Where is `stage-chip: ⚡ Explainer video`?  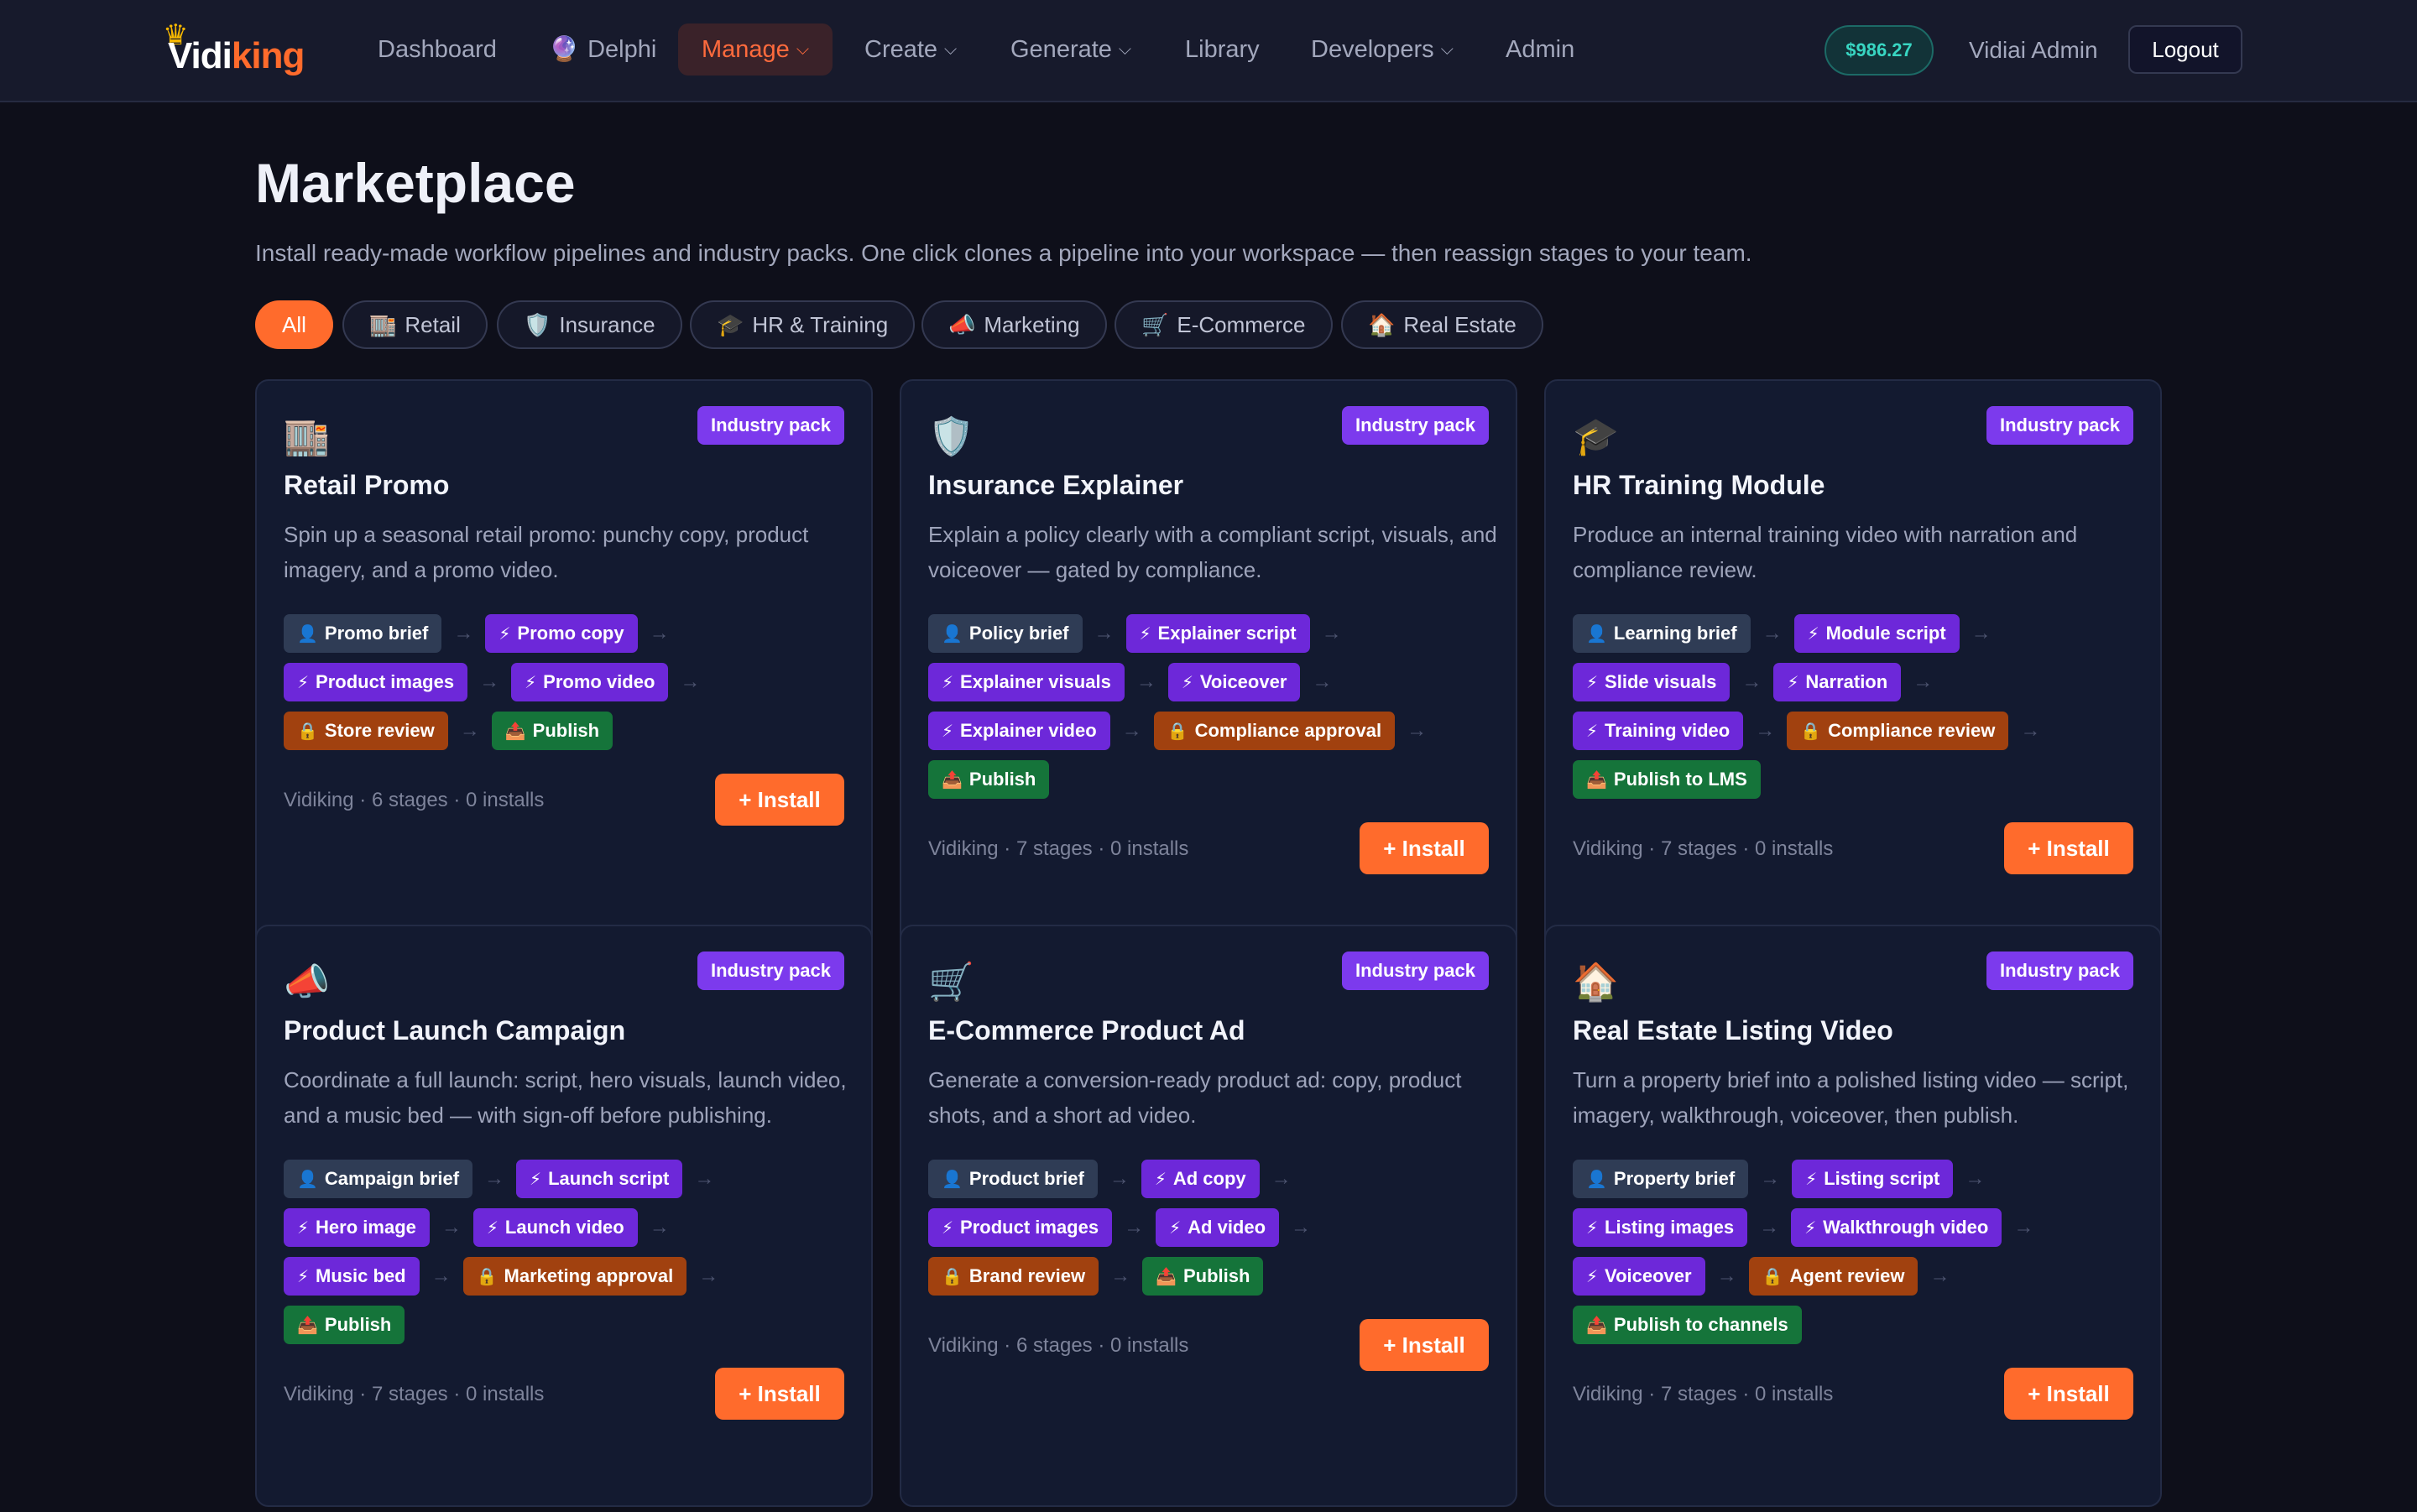
stage-chip: ⚡ Explainer video is located at coordinates (1019, 731).